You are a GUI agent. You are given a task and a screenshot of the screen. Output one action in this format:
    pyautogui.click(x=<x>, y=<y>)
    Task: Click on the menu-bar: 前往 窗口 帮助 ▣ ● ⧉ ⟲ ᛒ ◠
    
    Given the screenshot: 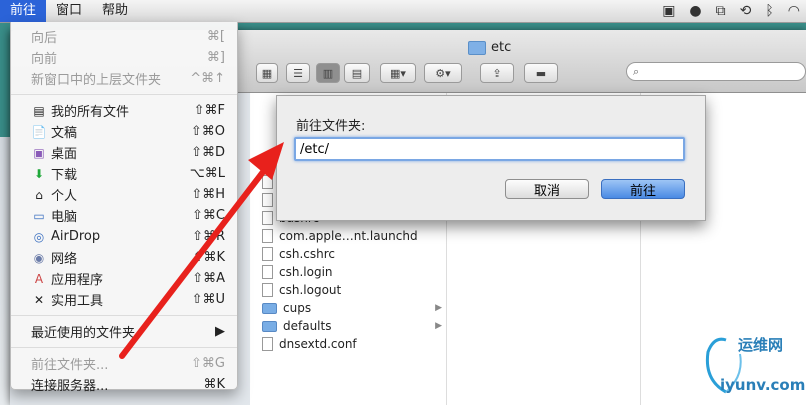 What is the action you would take?
    pyautogui.click(x=403, y=11)
    